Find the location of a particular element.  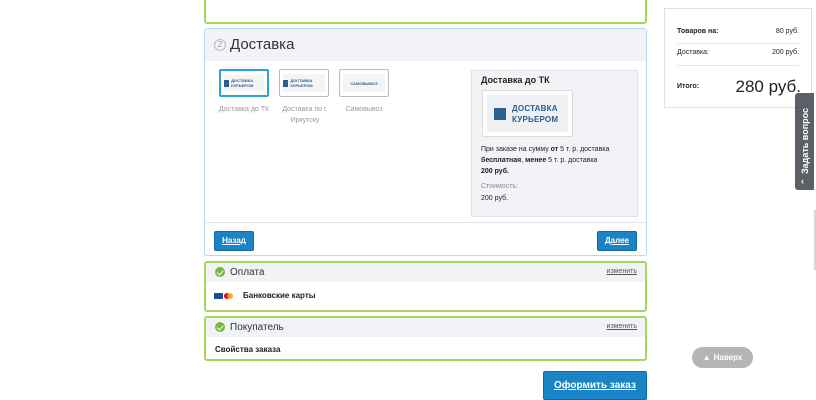

payment-title: Оплата is located at coordinates (247, 272).